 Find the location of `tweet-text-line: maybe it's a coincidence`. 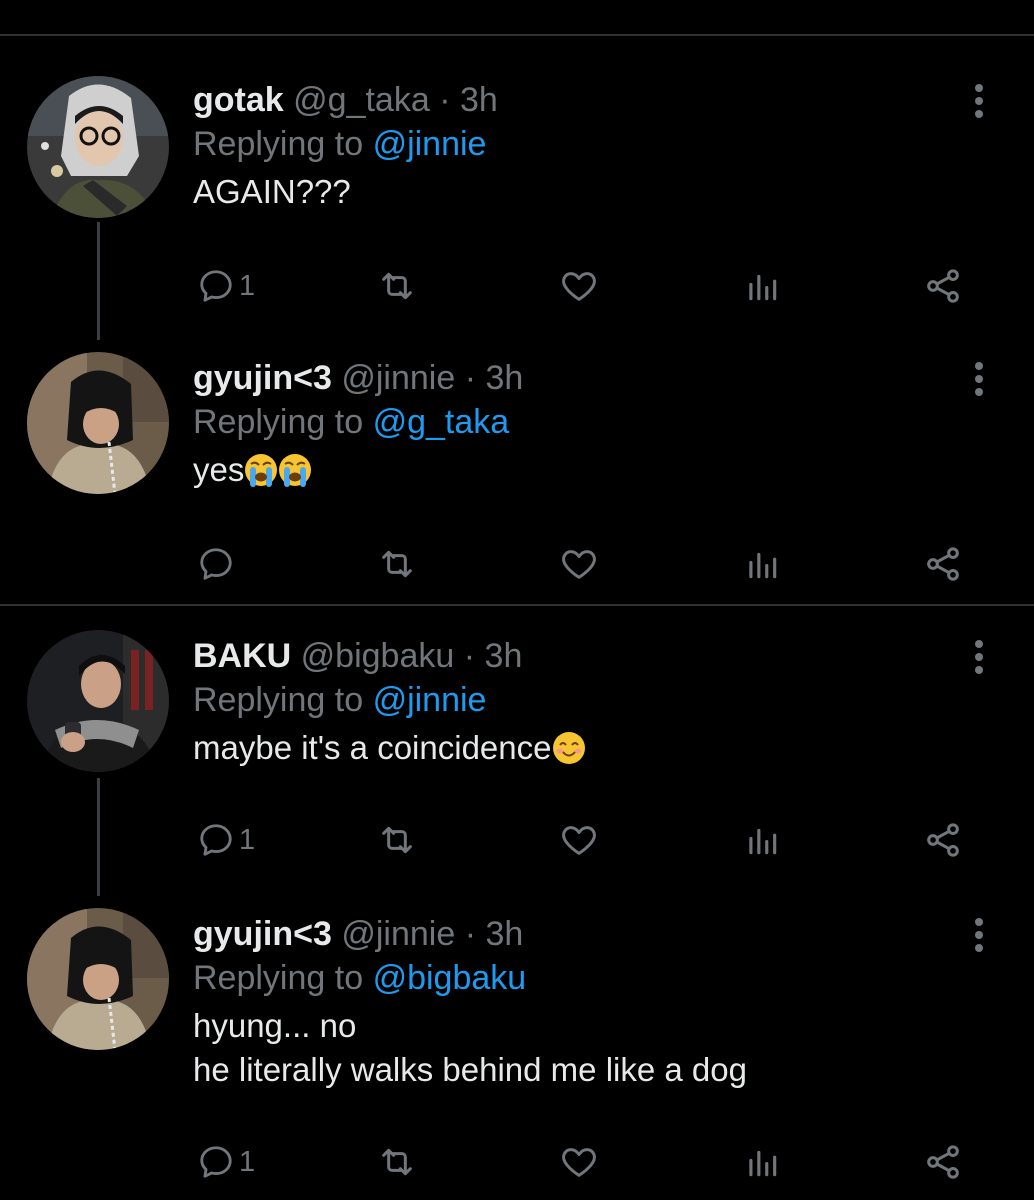

tweet-text-line: maybe it's a coincidence is located at coordinates (372, 747).